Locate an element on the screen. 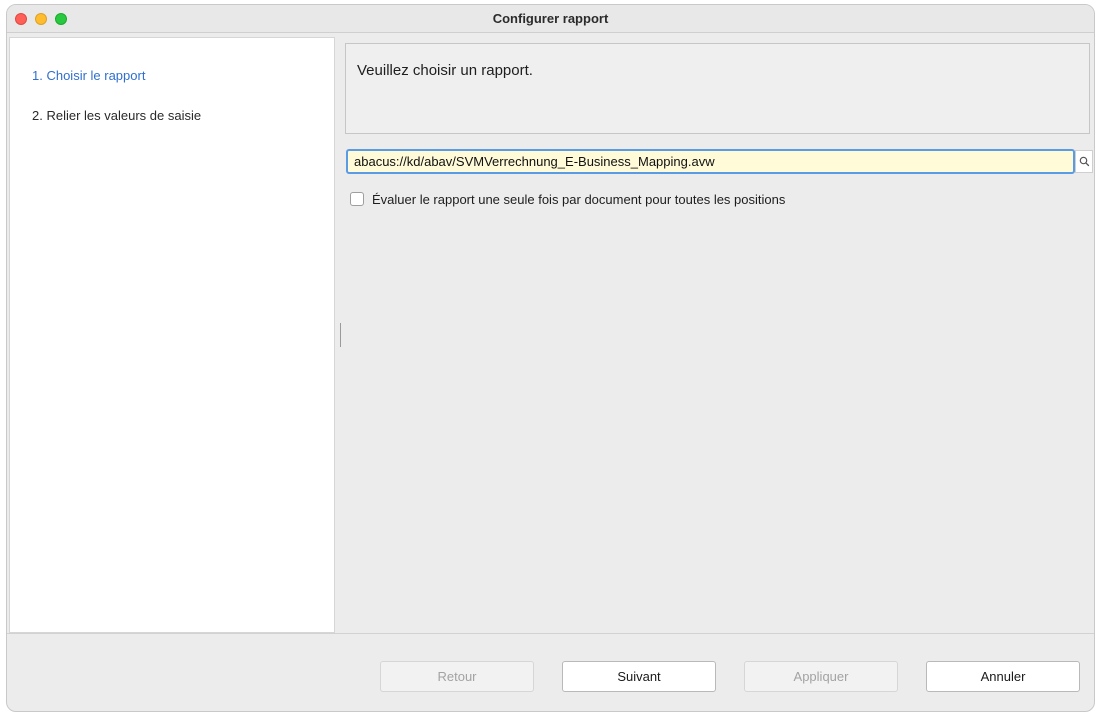  evaluate-once-checkbox is located at coordinates (357, 199).